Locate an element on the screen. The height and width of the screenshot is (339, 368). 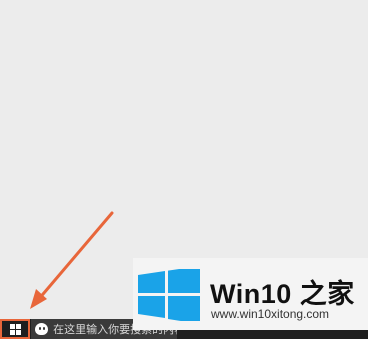
watermark: Win10 之家 www.win10xitong.com is located at coordinates (250, 294).